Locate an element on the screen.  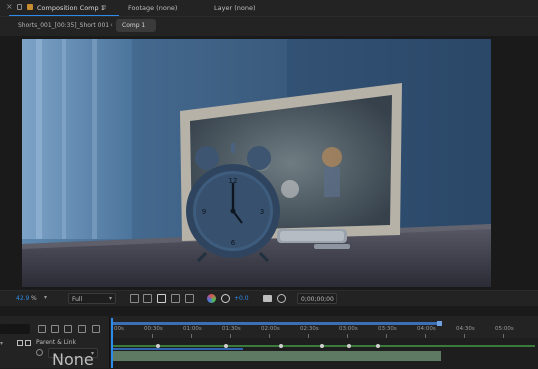
playhead is located at coordinates (112, 343).